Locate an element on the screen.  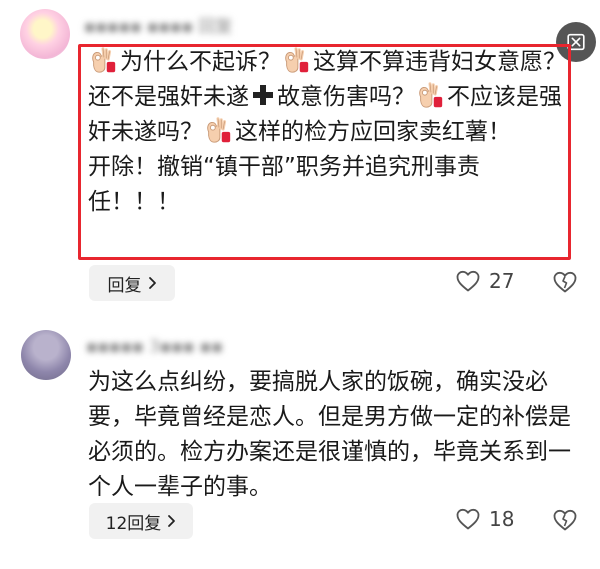
view-replies-button: 12回复 is located at coordinates (141, 521).